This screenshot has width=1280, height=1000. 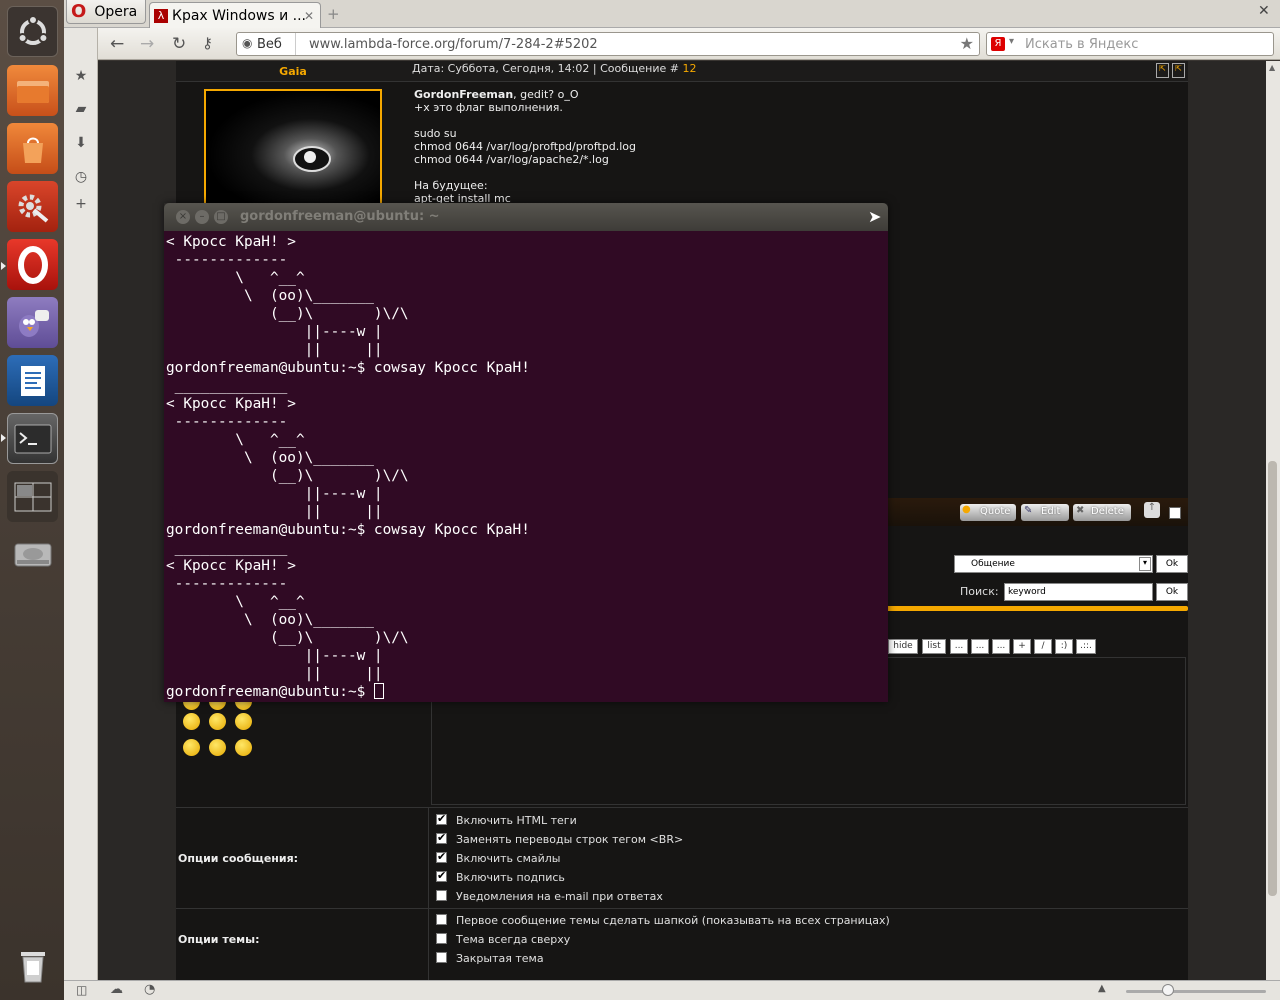 I want to click on post-number: 12, so click(x=689, y=68).